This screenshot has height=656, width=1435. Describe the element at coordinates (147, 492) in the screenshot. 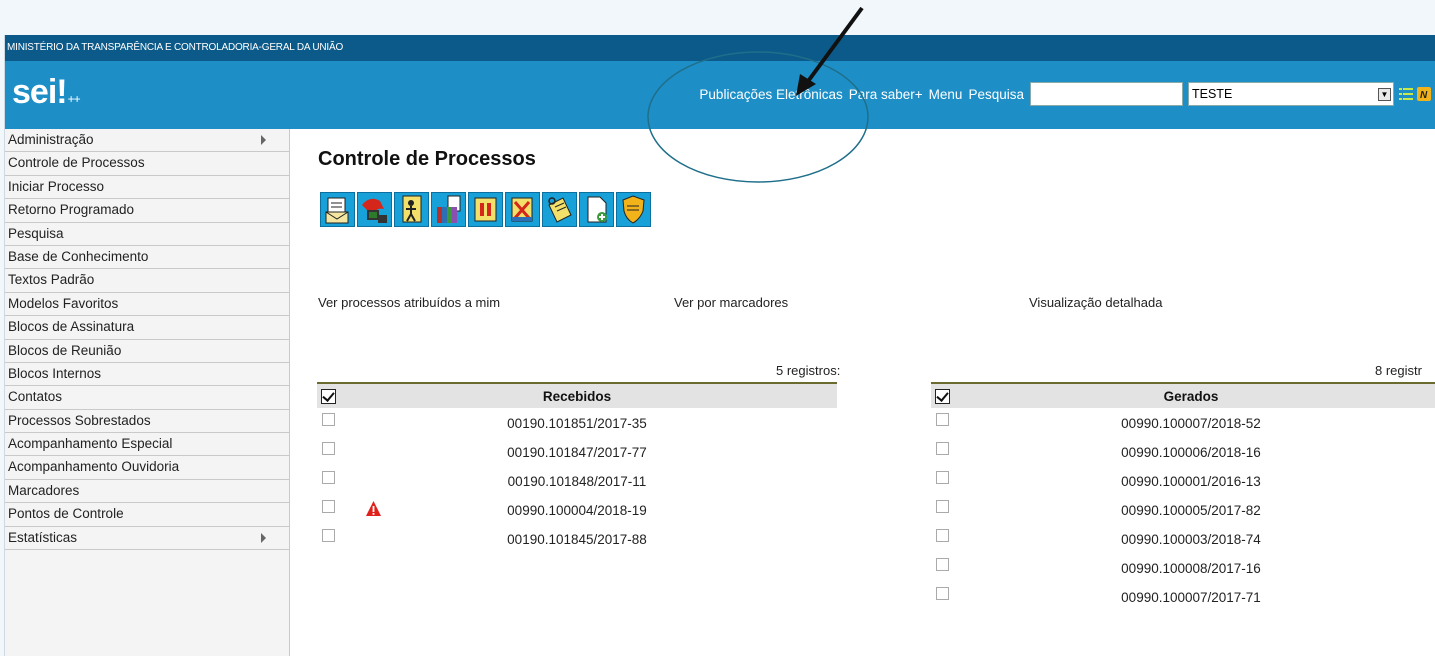

I see `sidebar-item-marcadores: Marcadores` at that location.